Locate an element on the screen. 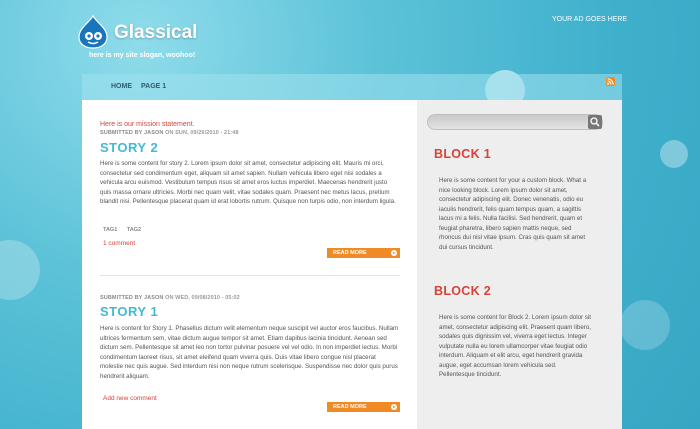  ad-banner: YOUR AD GOES HERE is located at coordinates (589, 19).